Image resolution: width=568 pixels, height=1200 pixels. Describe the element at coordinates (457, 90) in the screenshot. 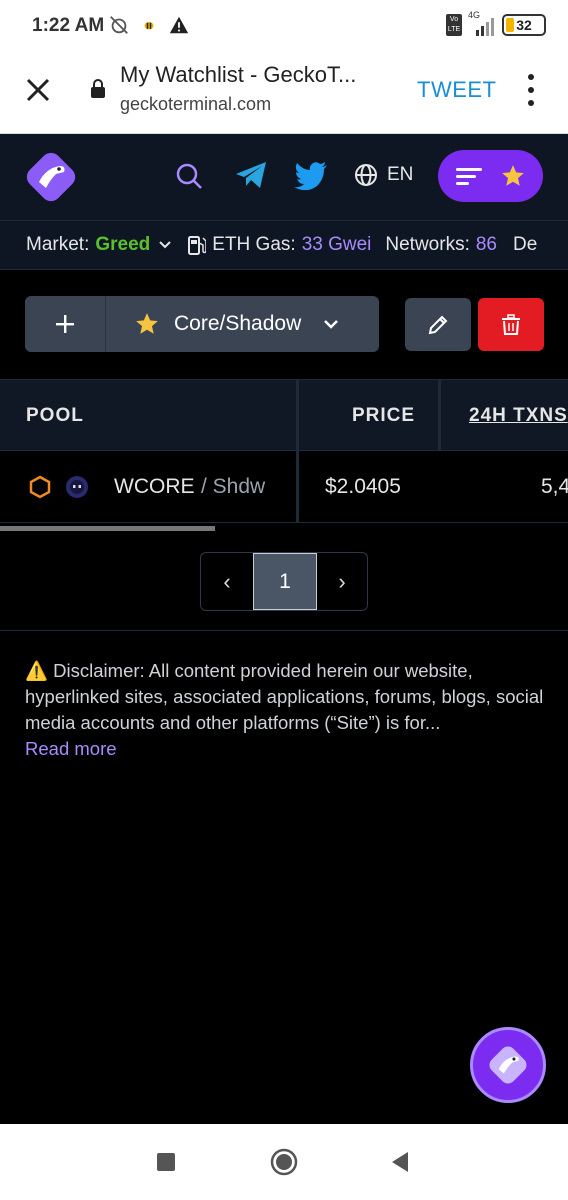

I see `tweet-button: TWEET` at that location.